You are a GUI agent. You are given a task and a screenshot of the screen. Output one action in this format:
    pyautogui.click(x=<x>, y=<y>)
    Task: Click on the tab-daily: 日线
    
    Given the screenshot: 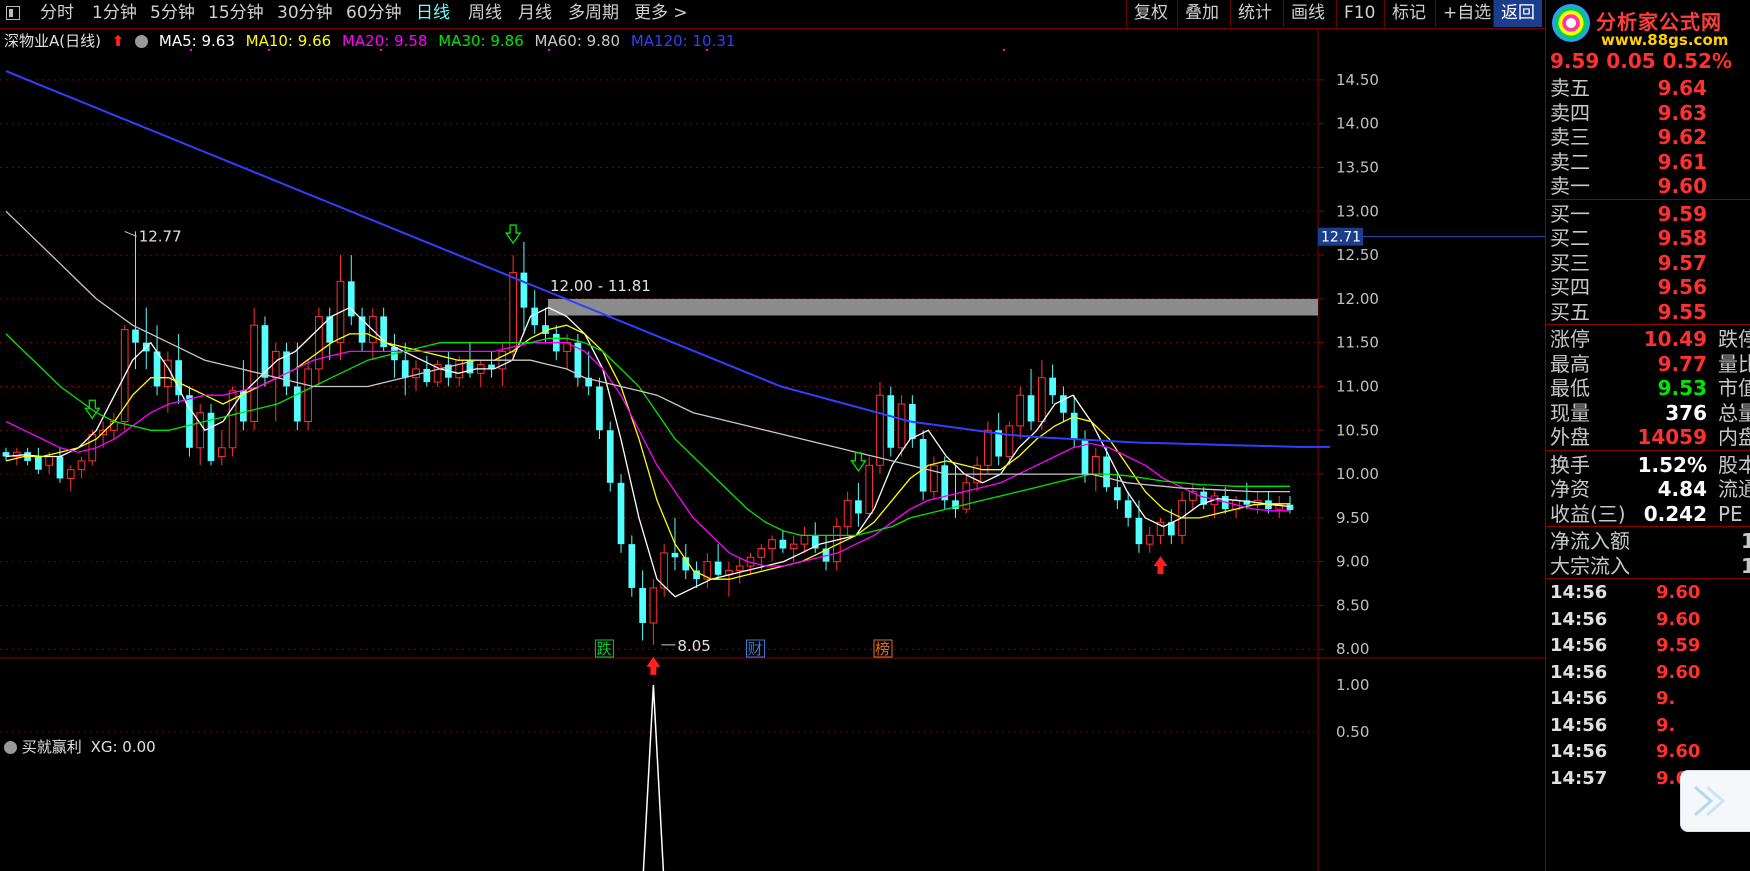 What is the action you would take?
    pyautogui.click(x=433, y=13)
    